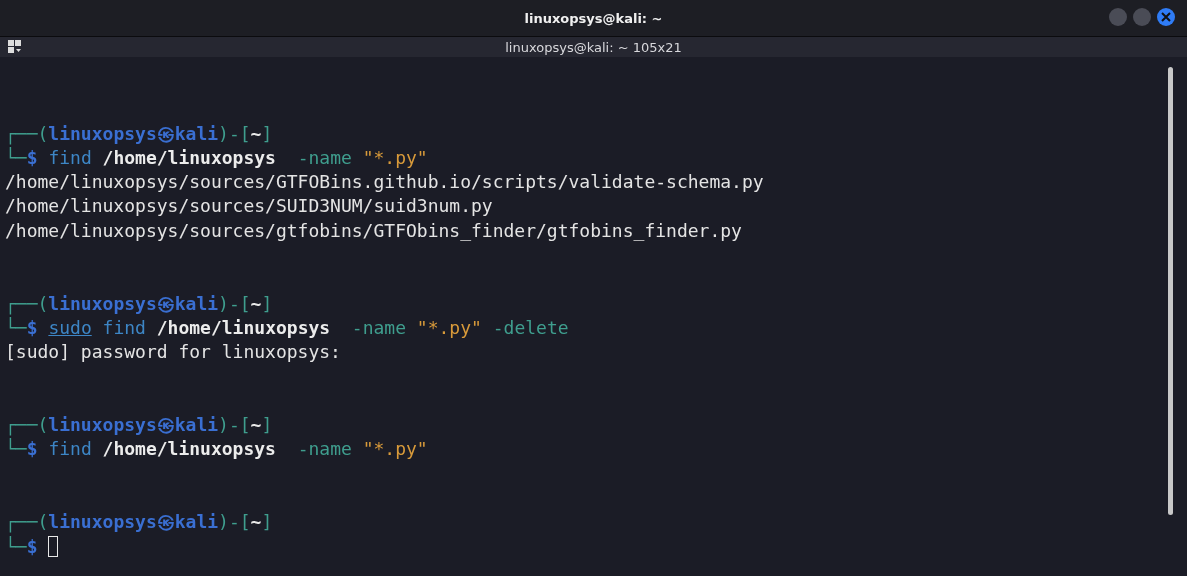 Image resolution: width=1187 pixels, height=576 pixels. What do you see at coordinates (15, 47) in the screenshot?
I see `menu-icon` at bounding box center [15, 47].